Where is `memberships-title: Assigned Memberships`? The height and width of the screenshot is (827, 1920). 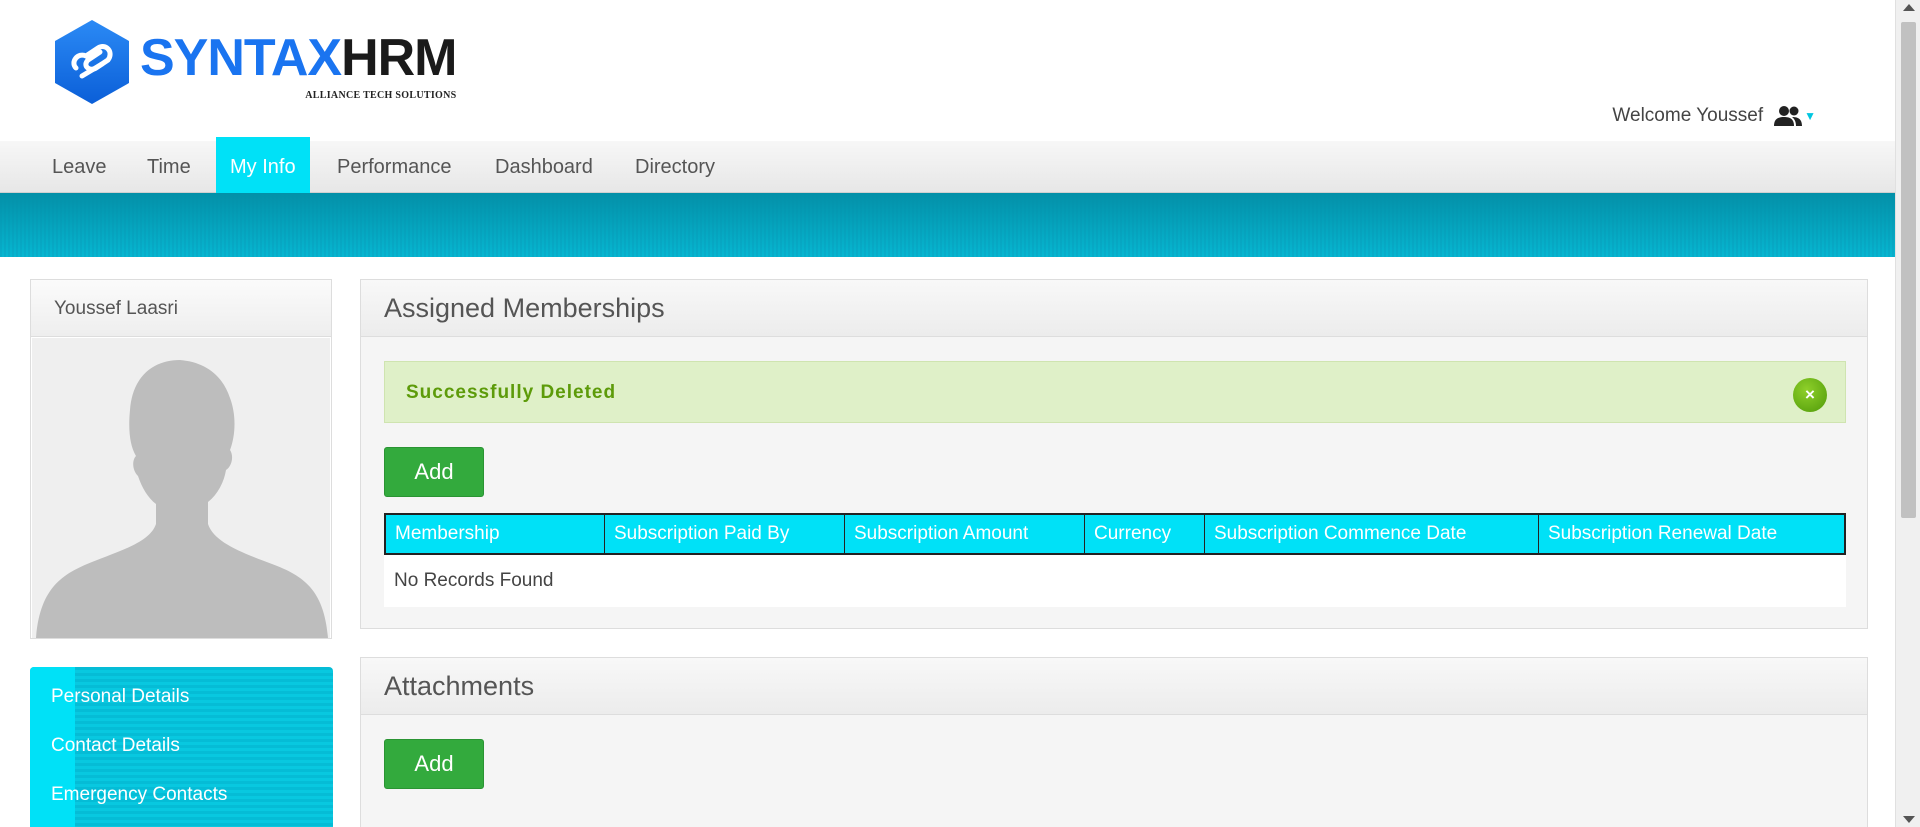
memberships-title: Assigned Memberships is located at coordinates (1114, 308).